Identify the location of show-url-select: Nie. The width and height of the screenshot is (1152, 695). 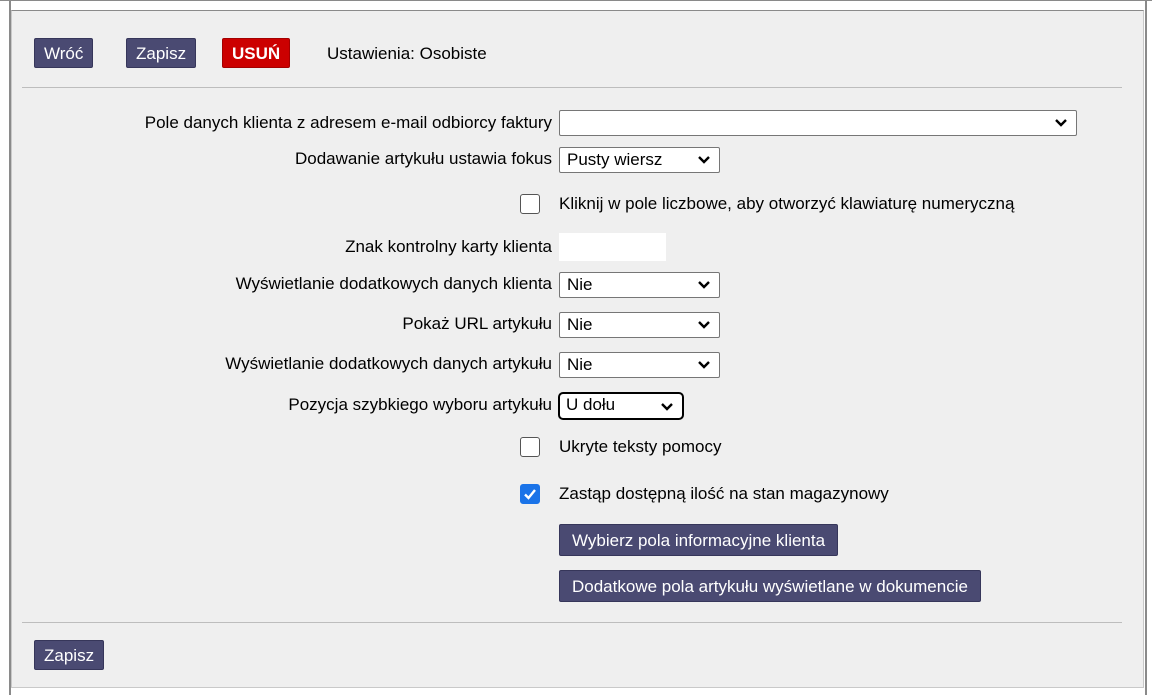
(639, 325).